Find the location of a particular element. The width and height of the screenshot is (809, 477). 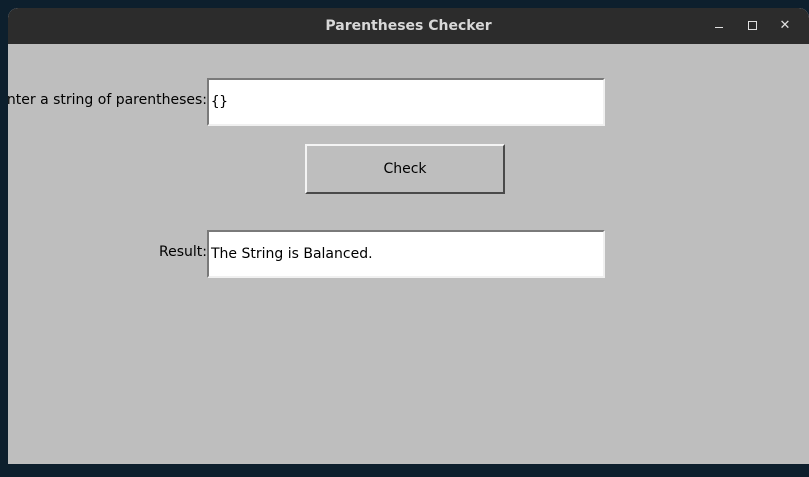

check-button: Check is located at coordinates (405, 169).